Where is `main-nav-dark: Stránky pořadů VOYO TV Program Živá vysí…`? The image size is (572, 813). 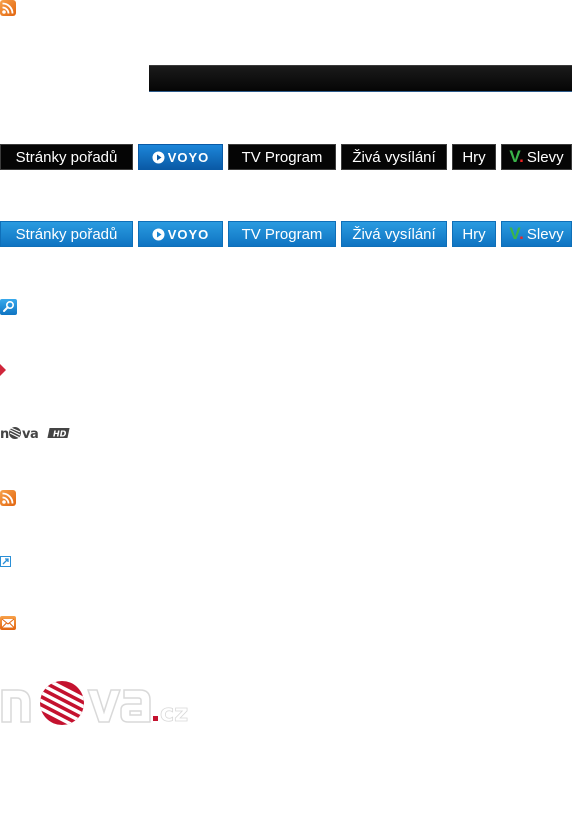
main-nav-dark: Stránky pořadů VOYO TV Program Živá vysí… is located at coordinates (286, 157).